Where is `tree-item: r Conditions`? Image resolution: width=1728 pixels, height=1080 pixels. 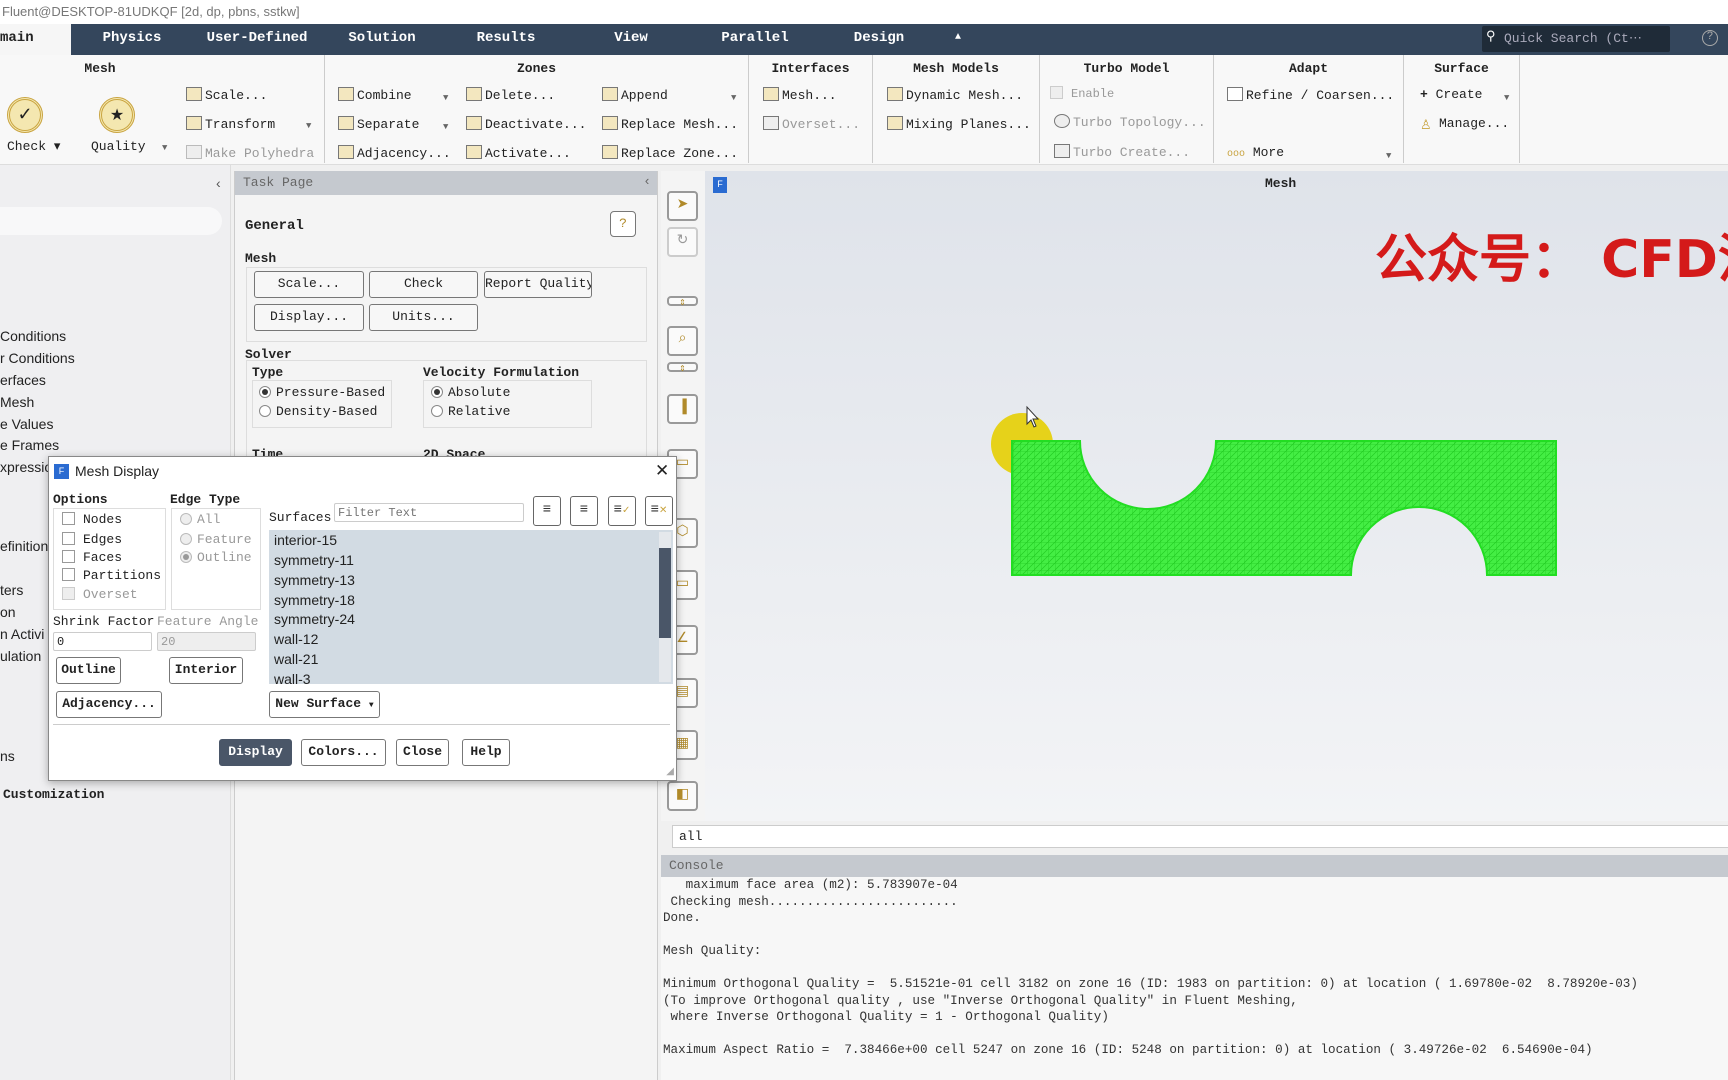
tree-item: r Conditions is located at coordinates (37, 358).